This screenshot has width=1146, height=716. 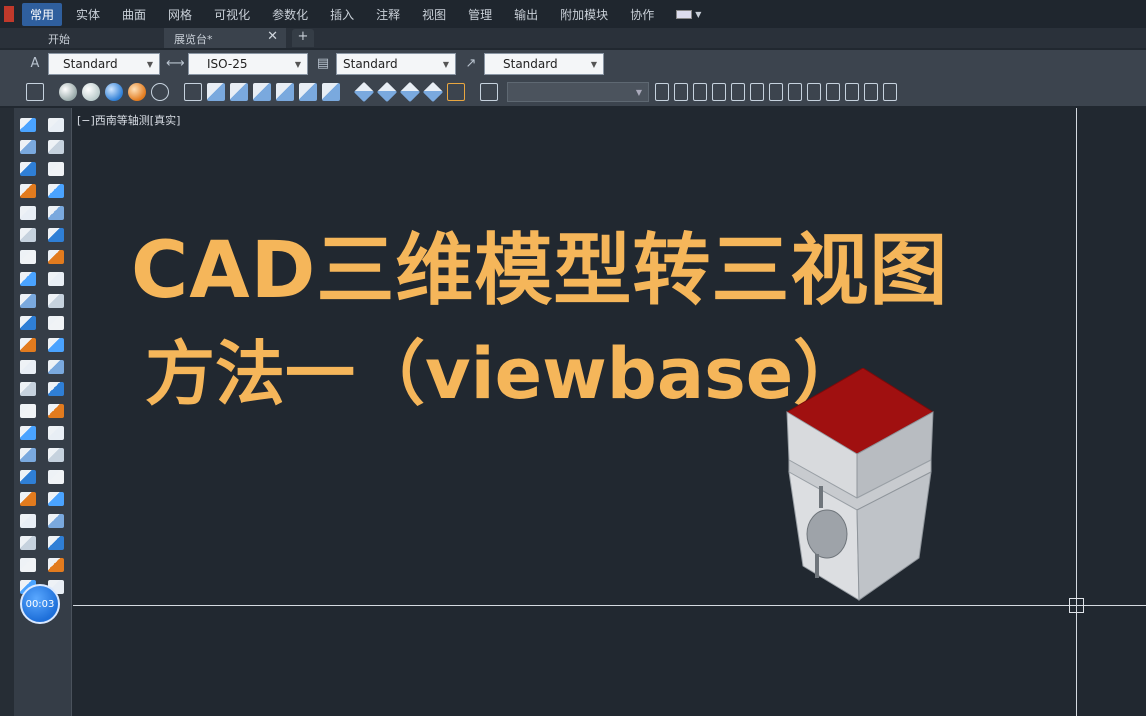 What do you see at coordinates (890, 92) in the screenshot?
I see `ucs-apply-icon` at bounding box center [890, 92].